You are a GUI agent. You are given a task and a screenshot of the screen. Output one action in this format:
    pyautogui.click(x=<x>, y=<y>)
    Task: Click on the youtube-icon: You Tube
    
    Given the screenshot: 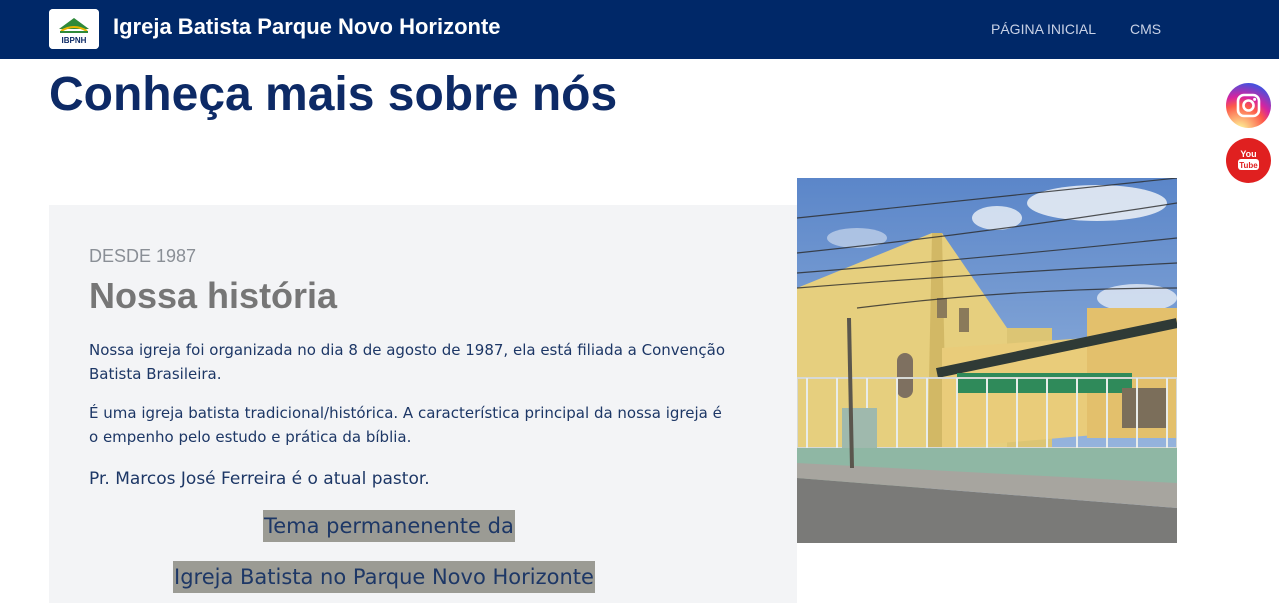 What is the action you would take?
    pyautogui.click(x=1248, y=159)
    